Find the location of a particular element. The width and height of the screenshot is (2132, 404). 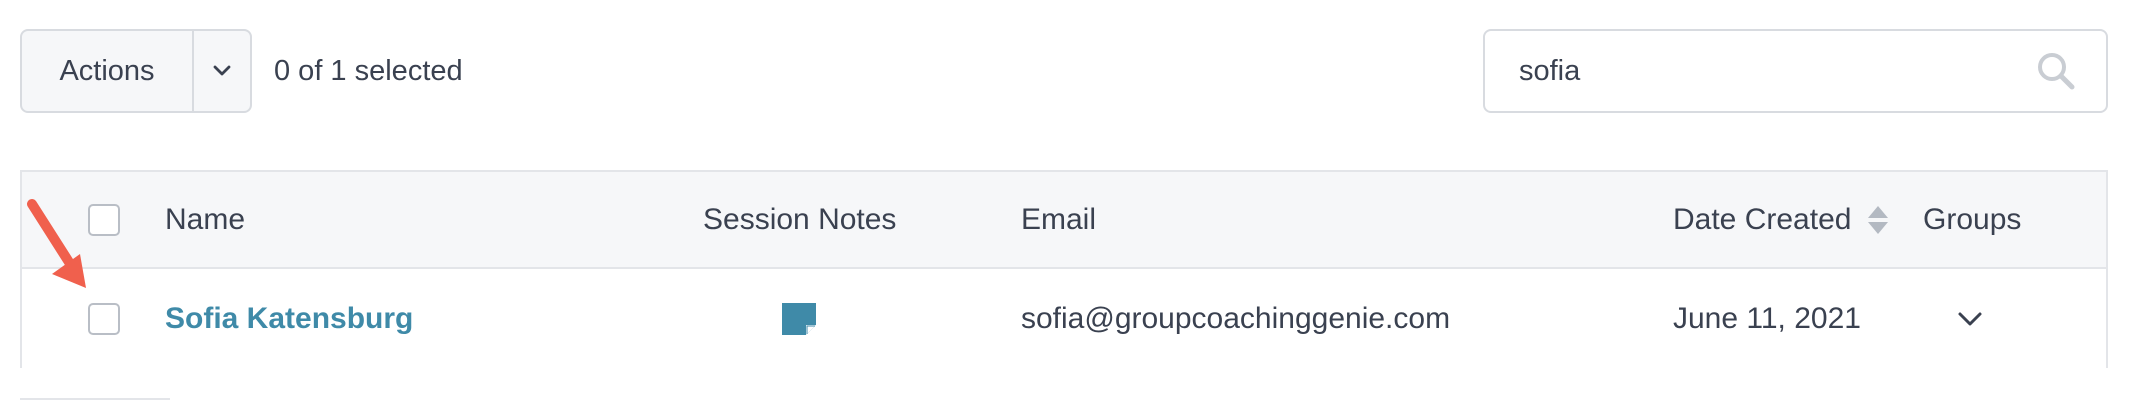

column-header-session-notes: Session Notes is located at coordinates (799, 219).